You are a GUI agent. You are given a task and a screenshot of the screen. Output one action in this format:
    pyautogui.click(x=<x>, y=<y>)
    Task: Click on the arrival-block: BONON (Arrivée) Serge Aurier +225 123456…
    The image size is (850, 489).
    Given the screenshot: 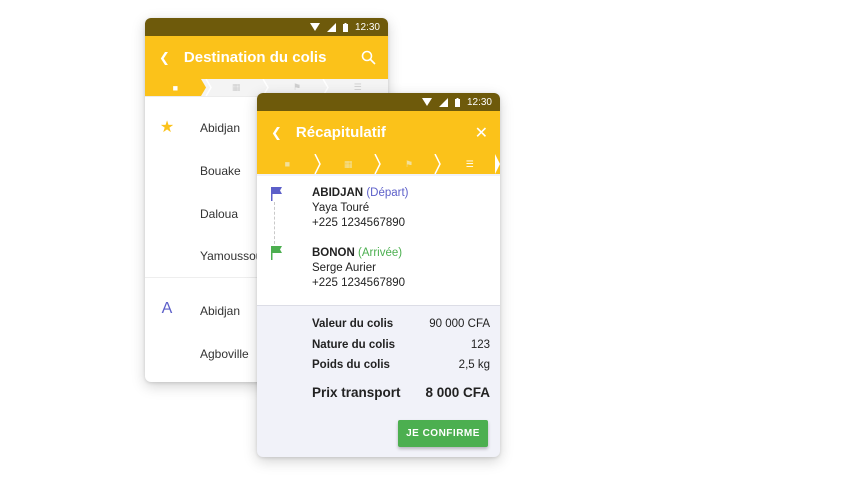 What is the action you would take?
    pyautogui.click(x=358, y=268)
    